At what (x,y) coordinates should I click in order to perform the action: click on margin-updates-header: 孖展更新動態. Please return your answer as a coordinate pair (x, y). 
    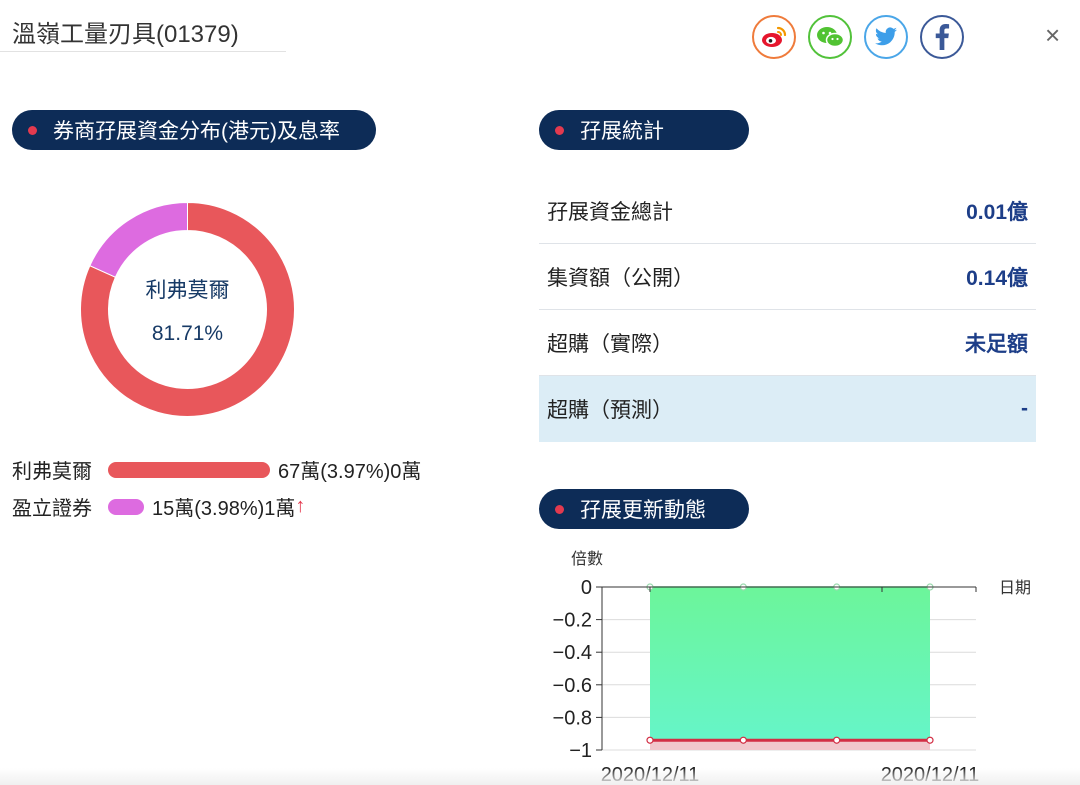
    Looking at the image, I should click on (644, 509).